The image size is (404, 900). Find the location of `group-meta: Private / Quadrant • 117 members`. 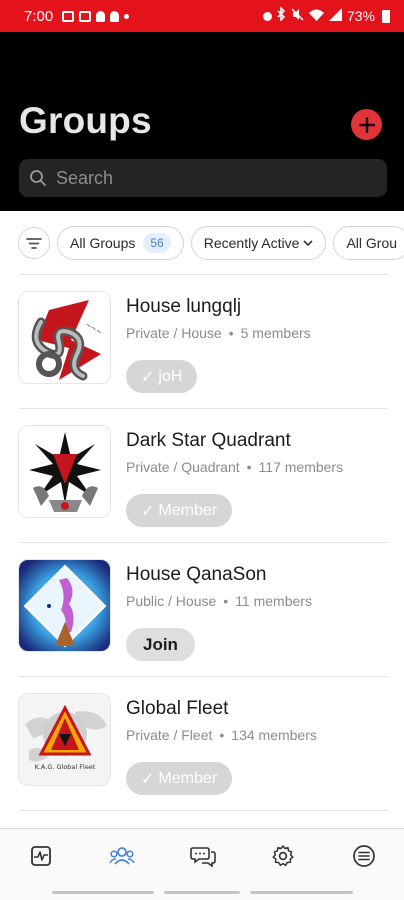

group-meta: Private / Quadrant • 117 members is located at coordinates (234, 467).